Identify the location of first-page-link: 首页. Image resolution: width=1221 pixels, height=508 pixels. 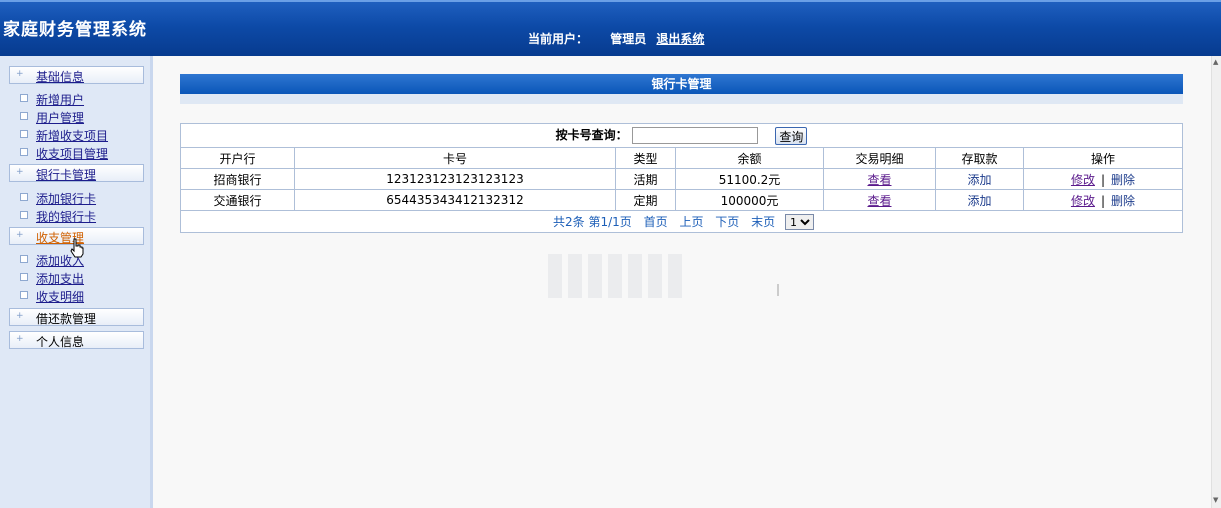
(656, 222).